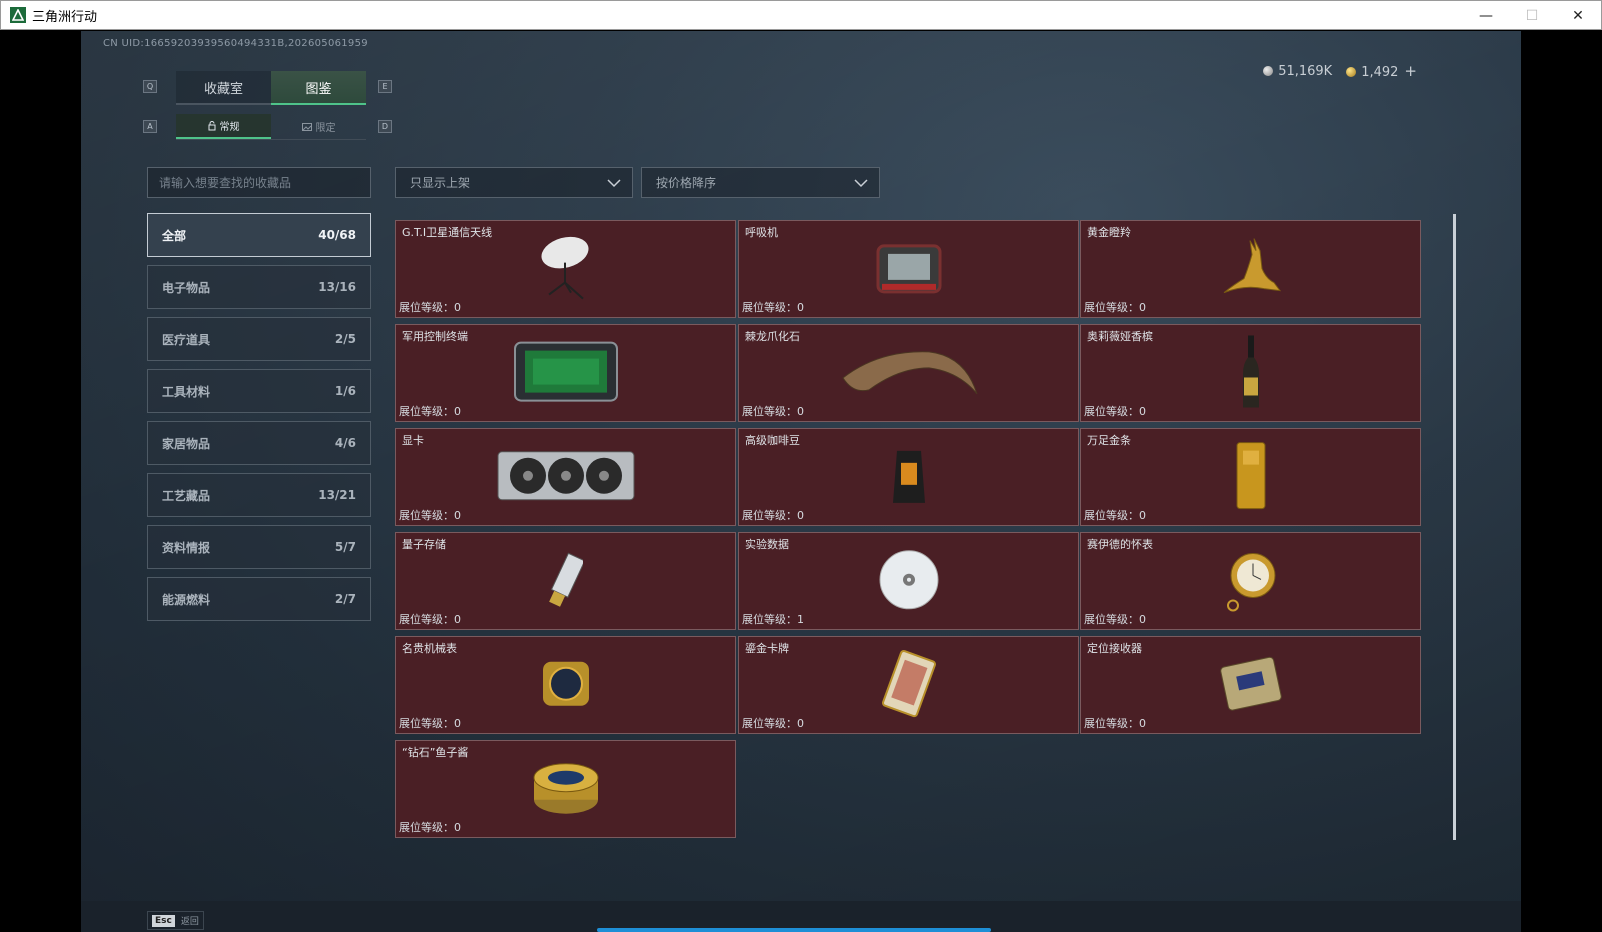 The width and height of the screenshot is (1602, 932). Describe the element at coordinates (259, 287) in the screenshot. I see `category-electronics: 电子物品 13/16` at that location.